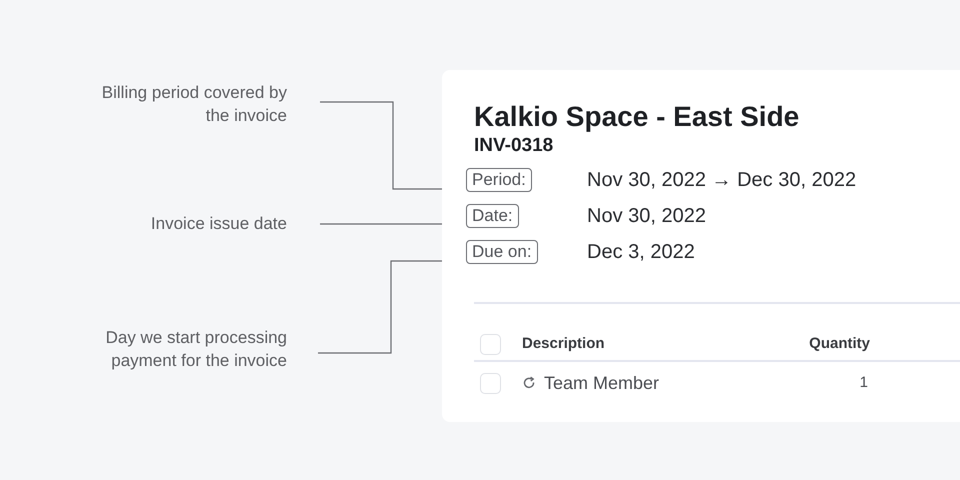 The width and height of the screenshot is (960, 480). Describe the element at coordinates (514, 146) in the screenshot. I see `invoice-number: INV-0318` at that location.